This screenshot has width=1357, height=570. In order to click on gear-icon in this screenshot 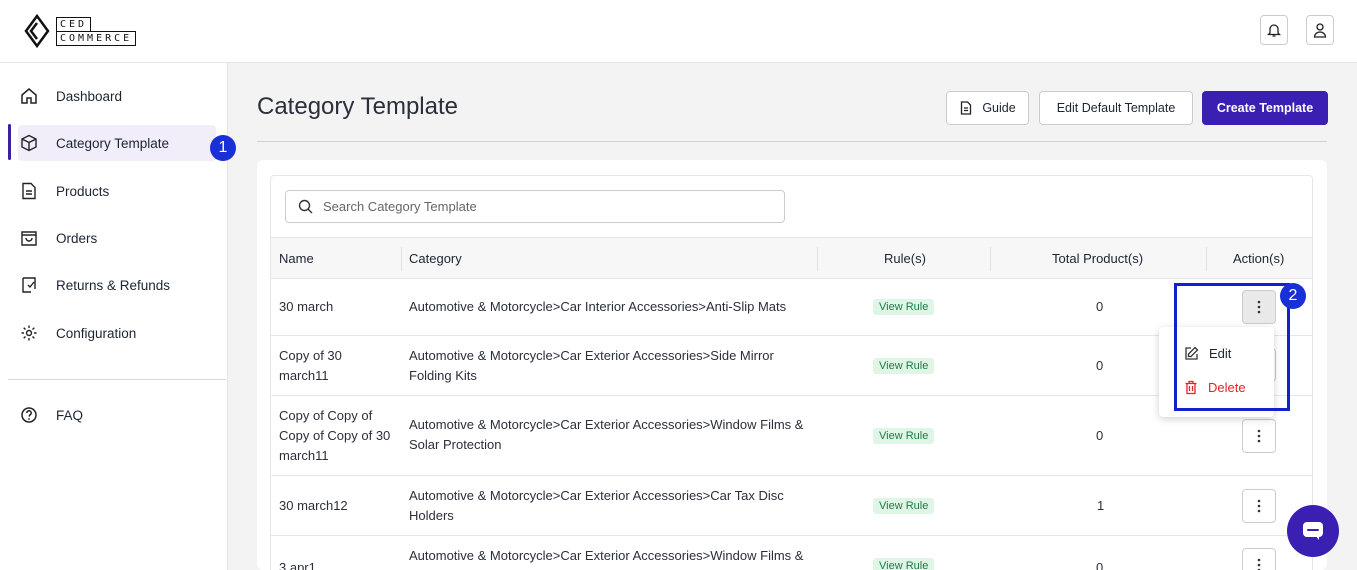, I will do `click(29, 333)`.